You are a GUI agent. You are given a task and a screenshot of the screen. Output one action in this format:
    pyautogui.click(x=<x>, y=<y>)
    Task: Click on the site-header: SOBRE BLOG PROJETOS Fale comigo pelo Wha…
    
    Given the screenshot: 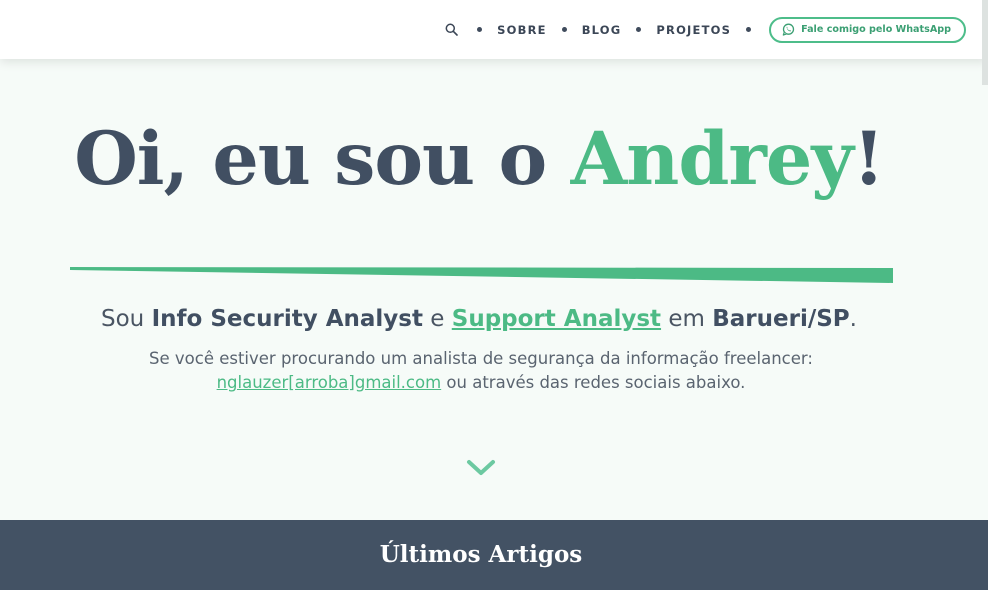 What is the action you would take?
    pyautogui.click(x=494, y=29)
    